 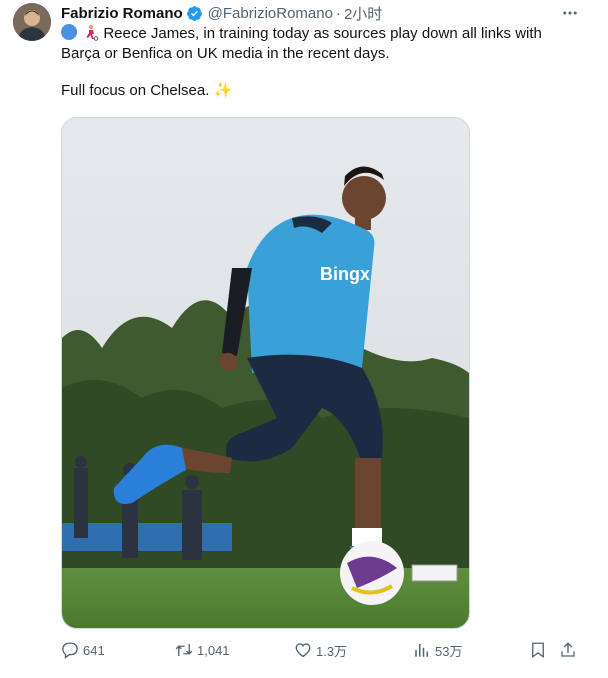 I want to click on reply-button: 641, so click(x=83, y=650).